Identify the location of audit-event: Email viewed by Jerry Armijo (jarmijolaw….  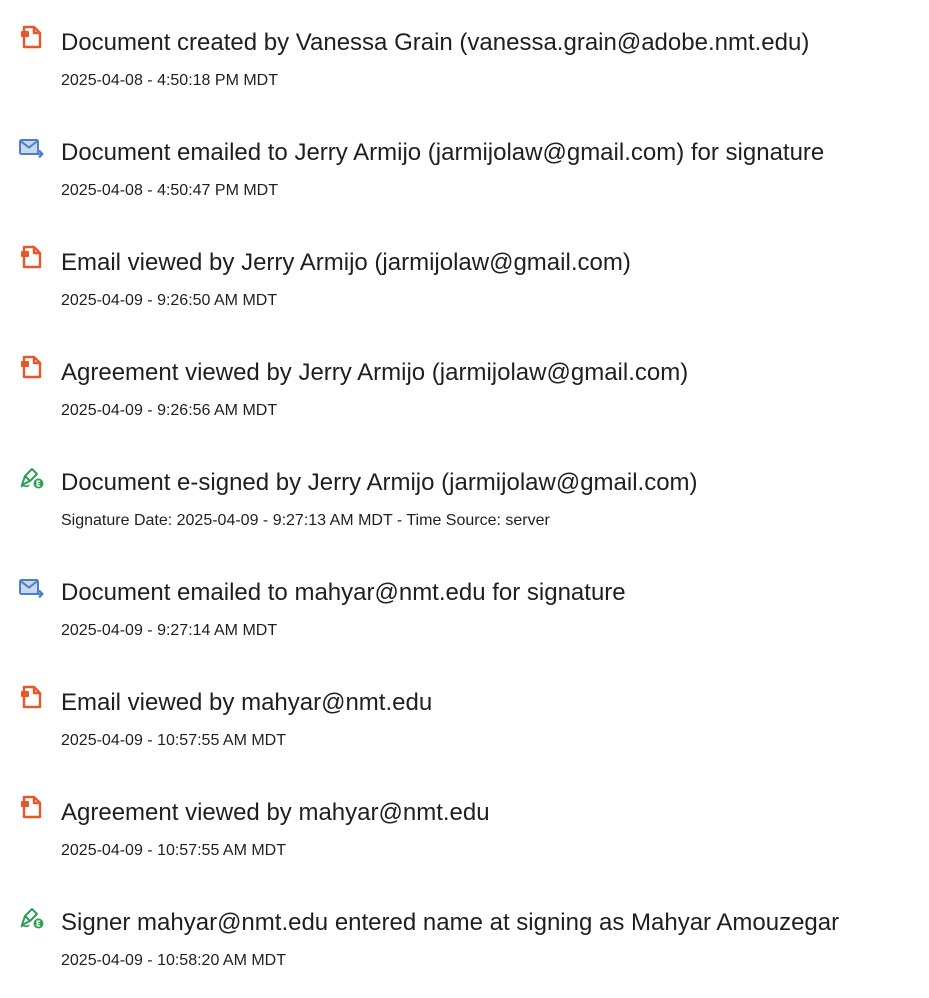
(464, 274).